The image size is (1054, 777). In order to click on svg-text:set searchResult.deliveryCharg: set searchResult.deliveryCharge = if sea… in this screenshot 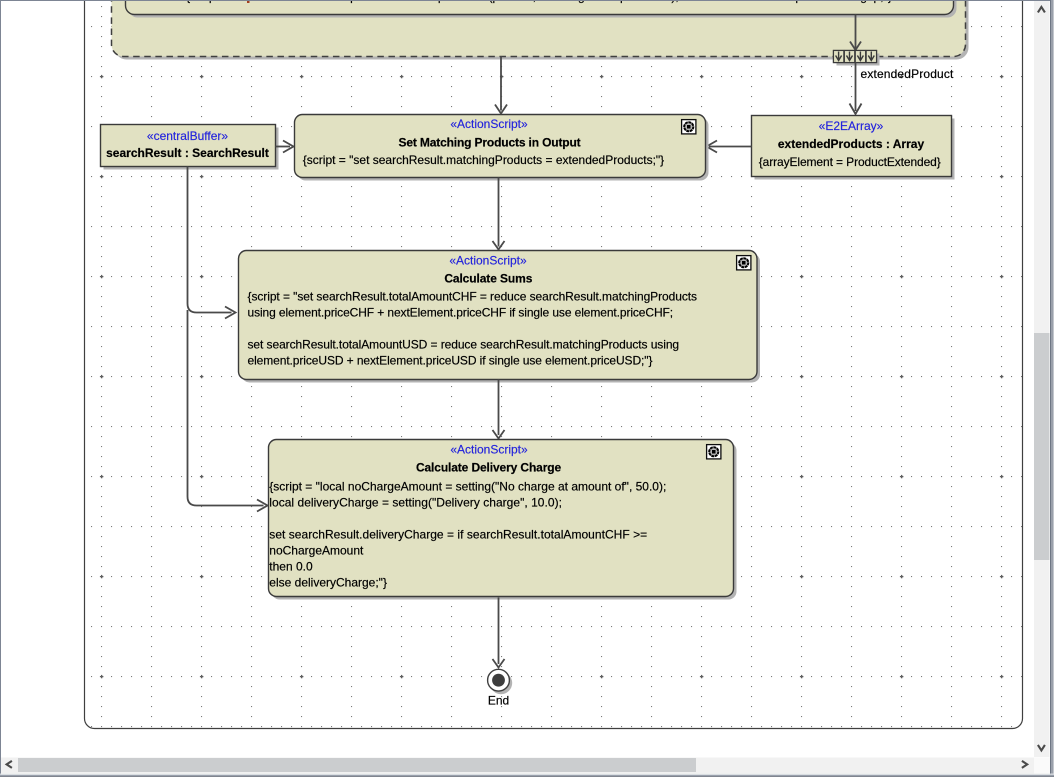, I will do `click(458, 535)`.